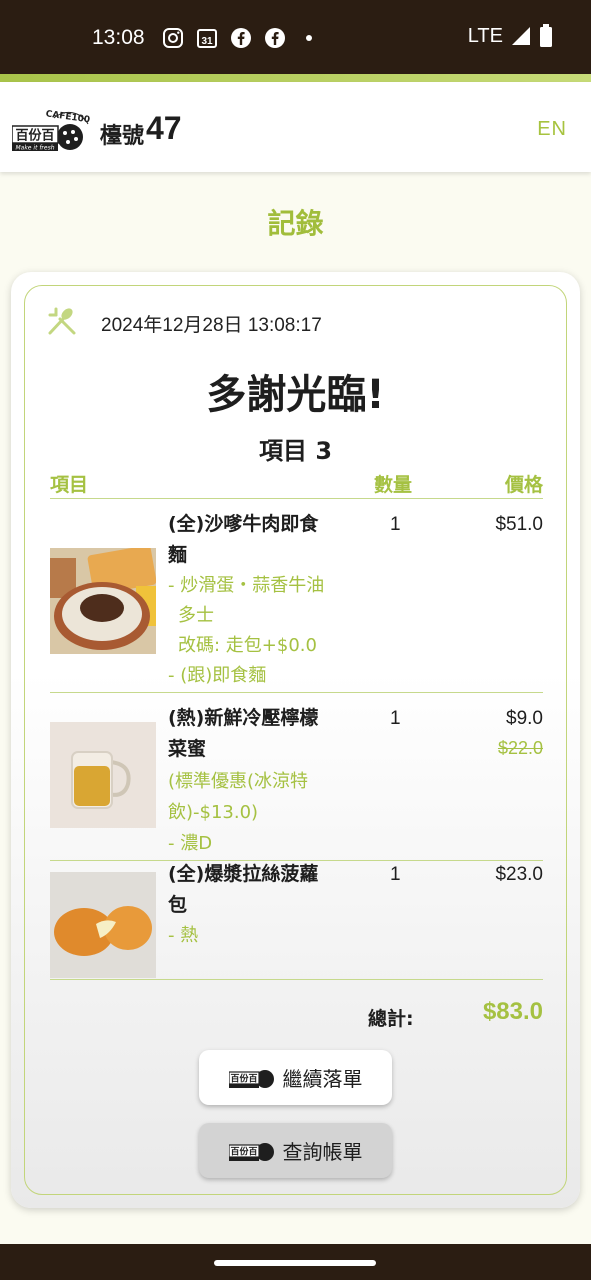  Describe the element at coordinates (122, 136) in the screenshot. I see `table-label: 檯號` at that location.